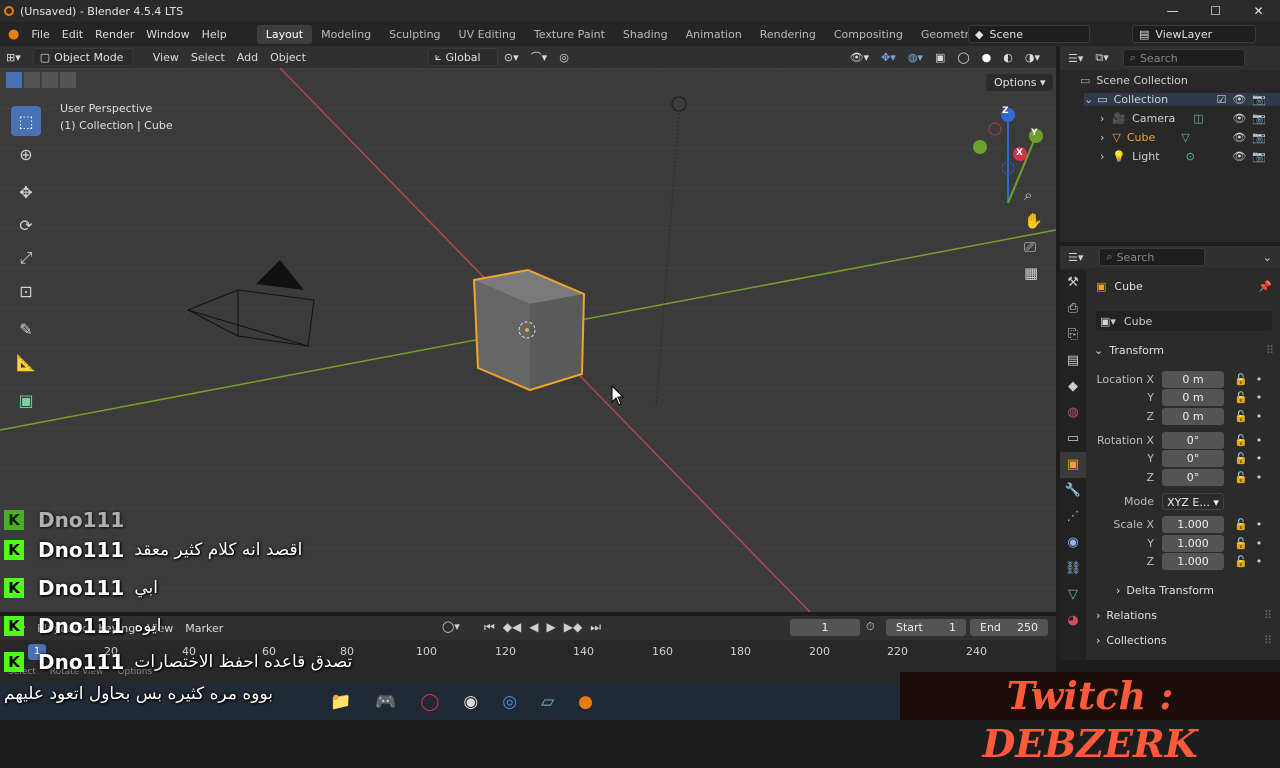 The width and height of the screenshot is (1280, 768). What do you see at coordinates (14, 80) in the screenshot?
I see `select-new-icon` at bounding box center [14, 80].